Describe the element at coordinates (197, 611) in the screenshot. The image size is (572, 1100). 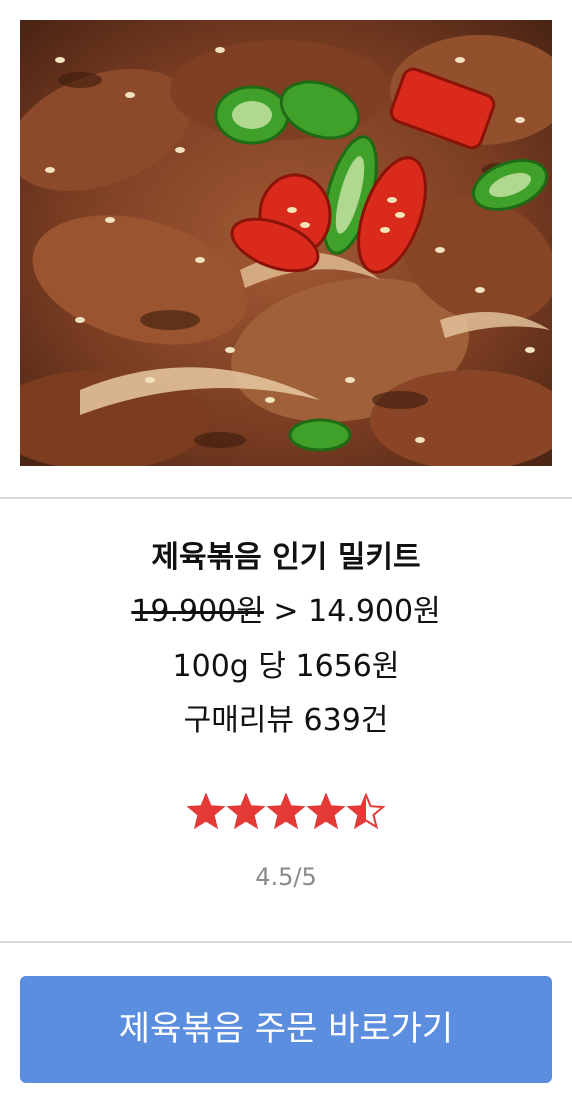
I see `original-price: 19.900원` at that location.